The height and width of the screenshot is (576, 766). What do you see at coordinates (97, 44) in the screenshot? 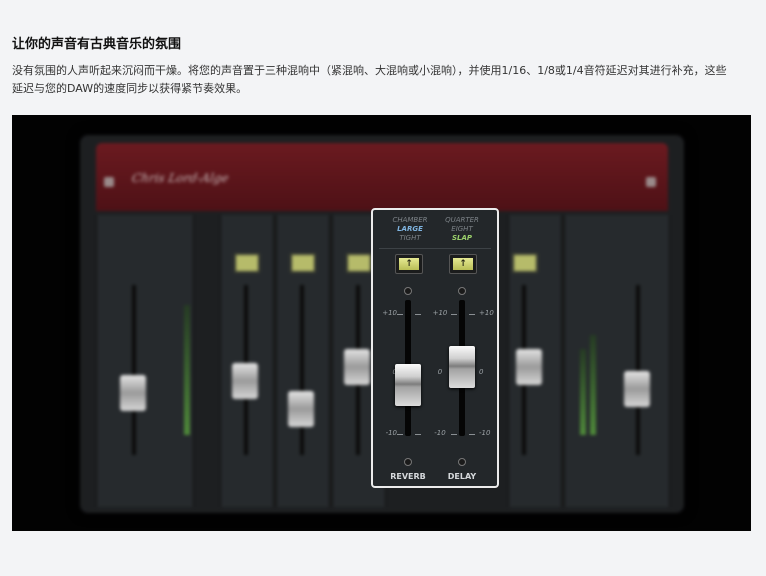
I see `section-heading: 让你的声音有古典音乐的氛围` at bounding box center [97, 44].